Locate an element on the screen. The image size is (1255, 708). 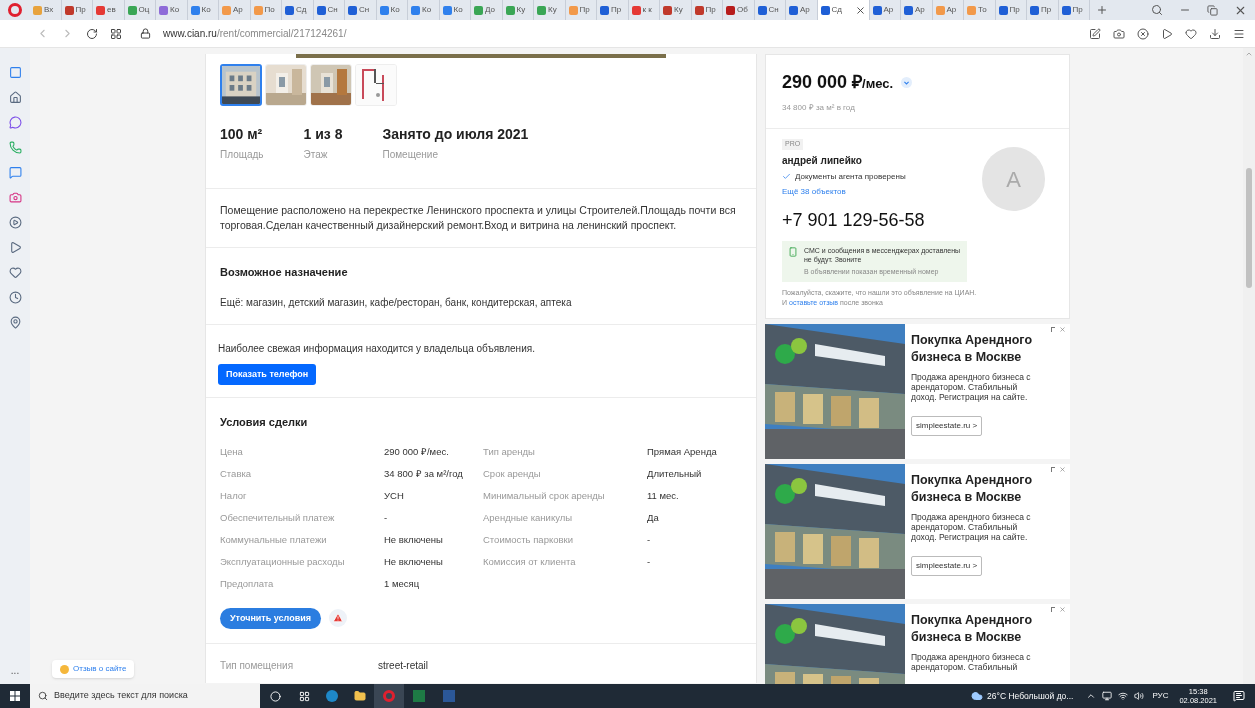
volume-icon is located at coordinates (1139, 696).